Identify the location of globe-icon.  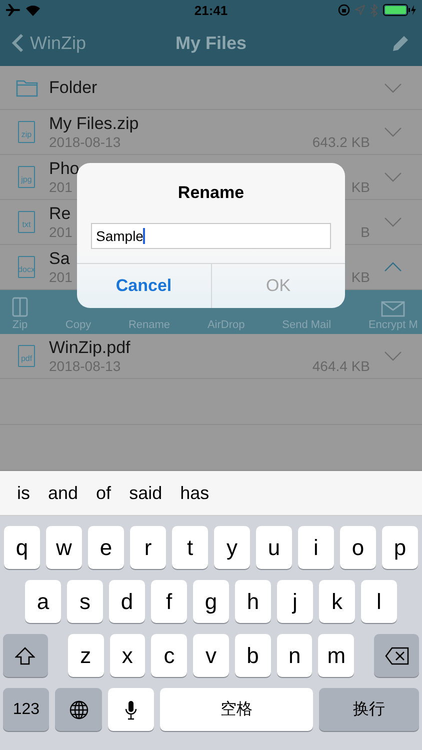
(78, 710).